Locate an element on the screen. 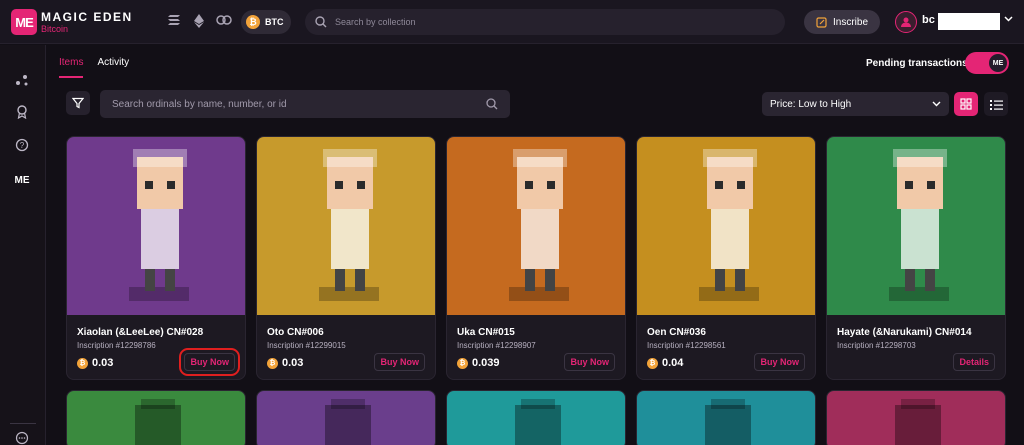  more-icon is located at coordinates (22, 438).